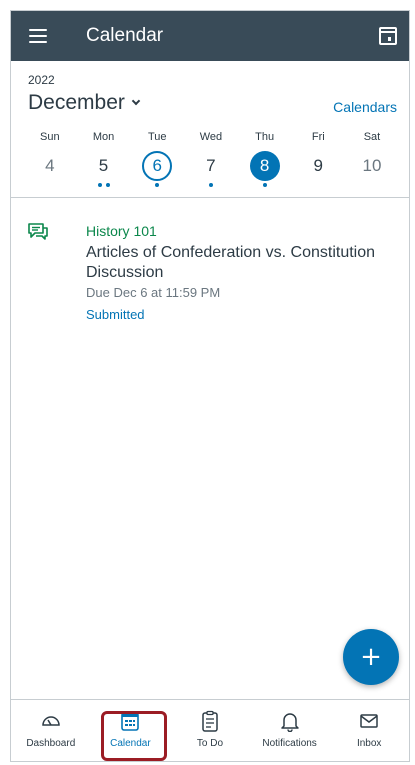 The width and height of the screenshot is (415, 765). I want to click on day-number-today: 6, so click(157, 166).